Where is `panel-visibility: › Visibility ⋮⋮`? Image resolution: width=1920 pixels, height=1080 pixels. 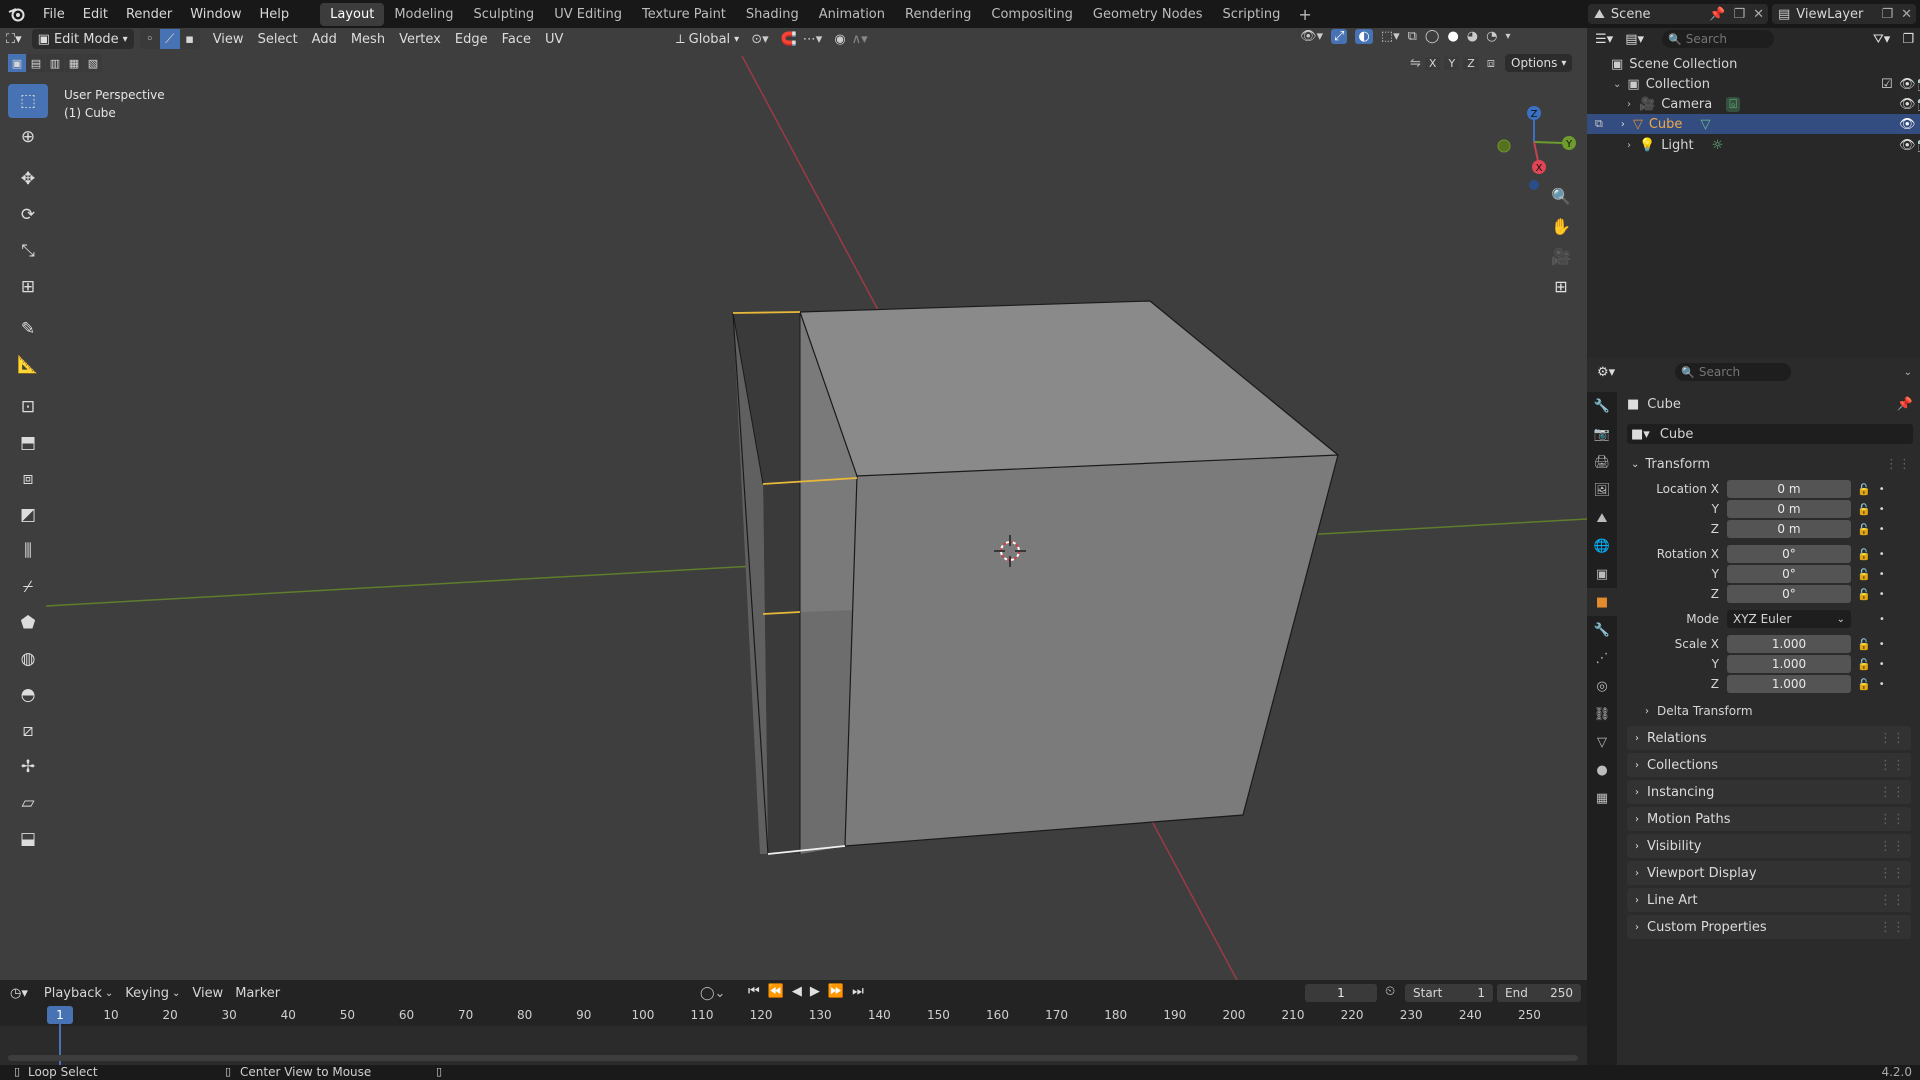
panel-visibility: › Visibility ⋮⋮ is located at coordinates (1769, 846).